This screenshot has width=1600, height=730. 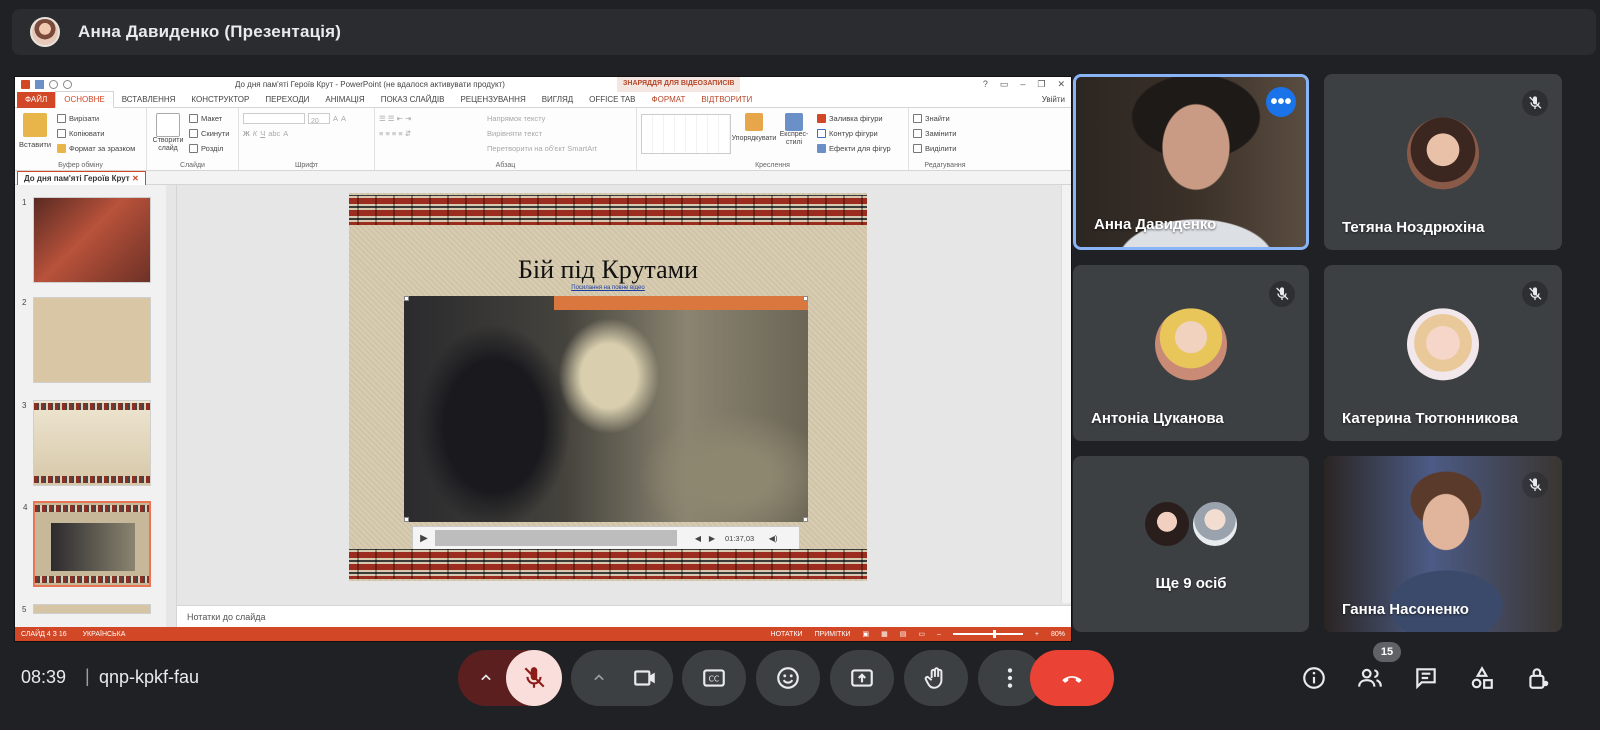 I want to click on chevron-up-icon, so click(x=599, y=677).